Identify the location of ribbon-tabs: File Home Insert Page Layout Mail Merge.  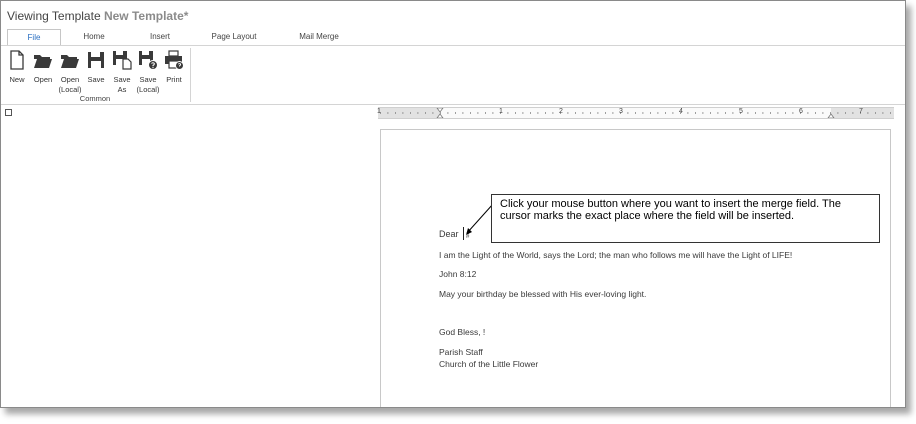
(453, 37).